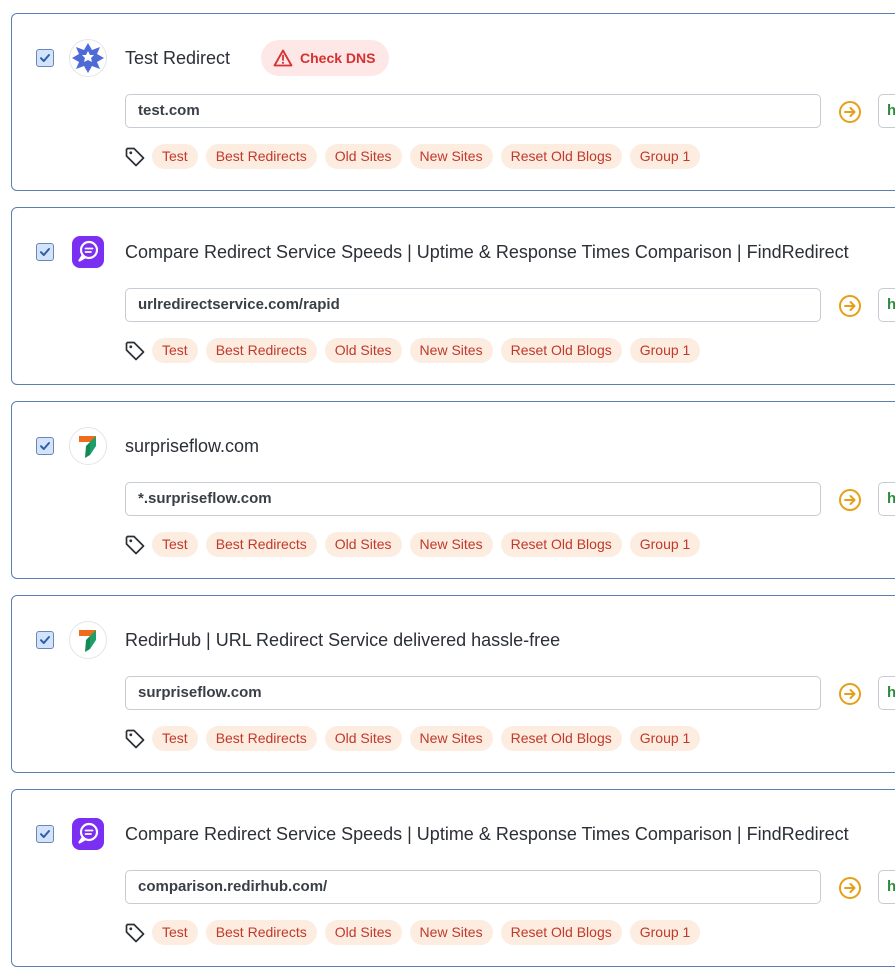  I want to click on redirect-title: Test Redirect, so click(178, 58).